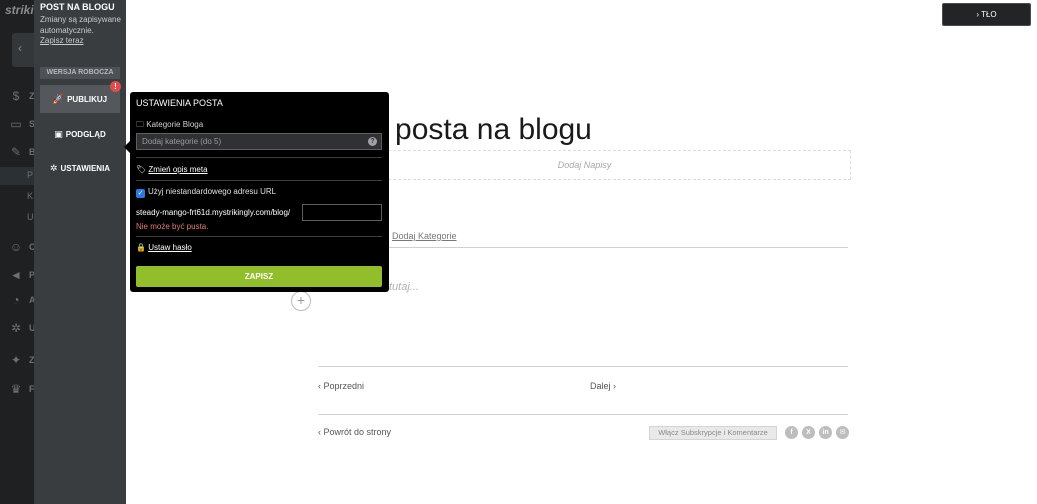 This screenshot has width=1037, height=504. I want to click on background-button: › TŁO, so click(986, 14).